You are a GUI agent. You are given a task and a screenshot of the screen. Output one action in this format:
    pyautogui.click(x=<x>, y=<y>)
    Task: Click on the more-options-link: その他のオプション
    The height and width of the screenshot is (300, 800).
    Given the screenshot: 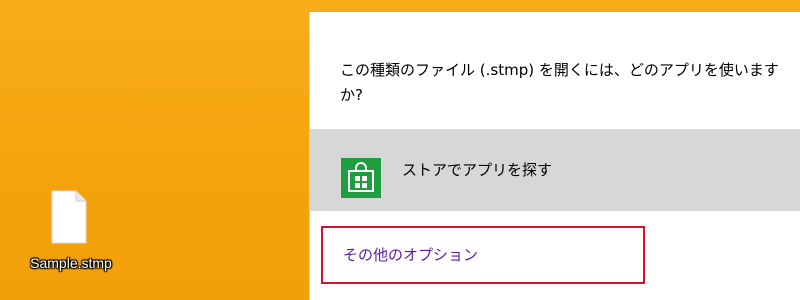 What is the action you would take?
    pyautogui.click(x=483, y=255)
    